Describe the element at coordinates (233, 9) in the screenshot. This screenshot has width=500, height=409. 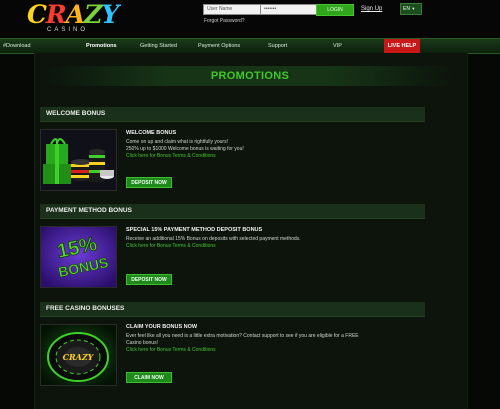
I see `username-input: User Name` at that location.